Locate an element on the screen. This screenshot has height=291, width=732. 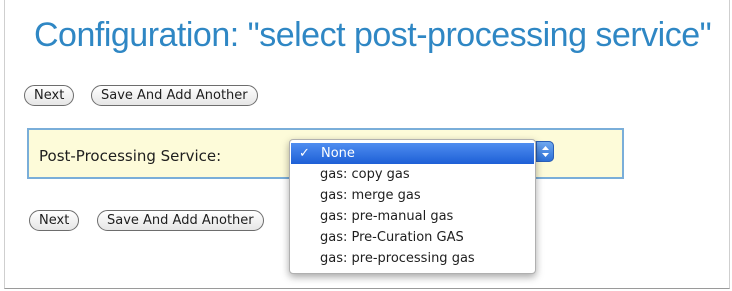
checkmark-icon: ✓ is located at coordinates (304, 153).